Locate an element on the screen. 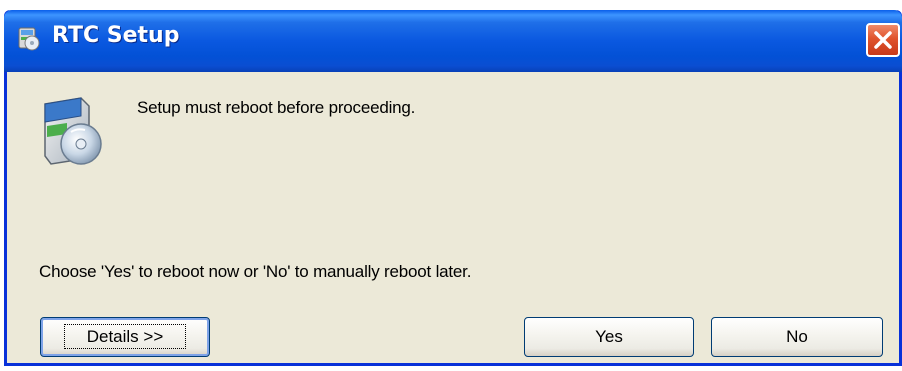 This screenshot has height=371, width=902. setup-cd-box-icon is located at coordinates (73, 132).